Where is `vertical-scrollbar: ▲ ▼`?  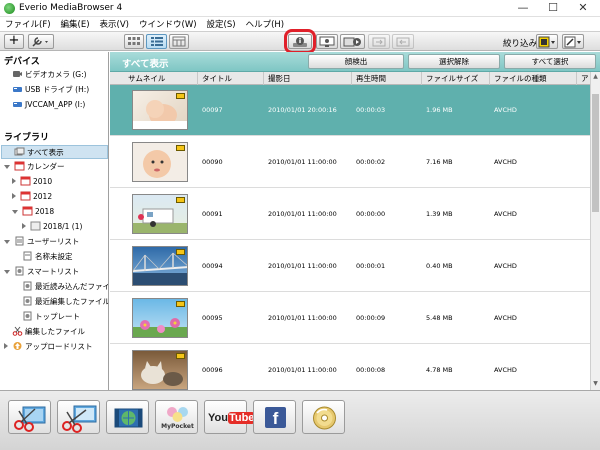 vertical-scrollbar: ▲ ▼ is located at coordinates (595, 231).